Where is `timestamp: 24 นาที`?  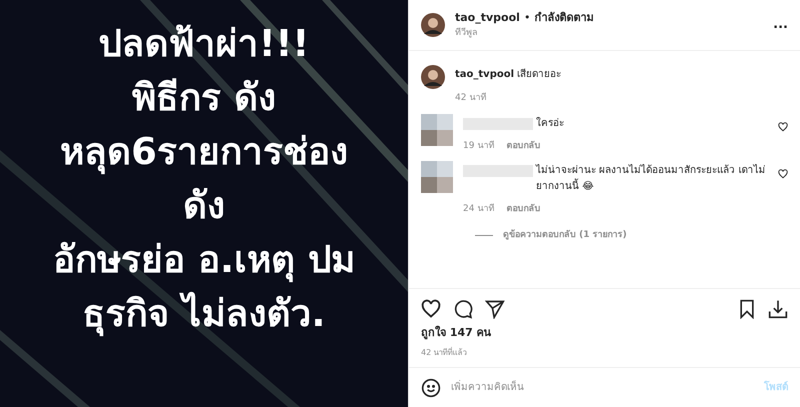 timestamp: 24 นาที is located at coordinates (478, 209).